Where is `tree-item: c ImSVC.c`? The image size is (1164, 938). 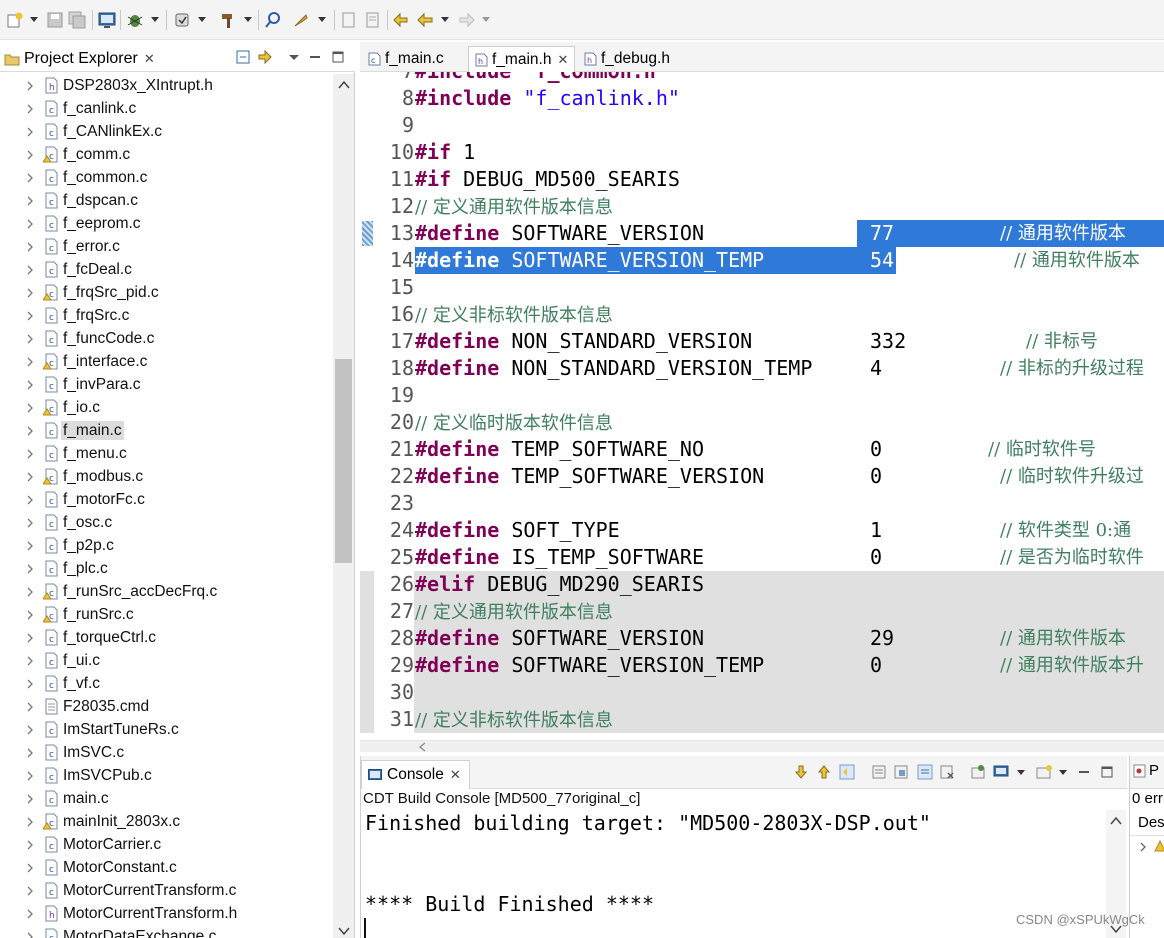 tree-item: c ImSVC.c is located at coordinates (166, 752).